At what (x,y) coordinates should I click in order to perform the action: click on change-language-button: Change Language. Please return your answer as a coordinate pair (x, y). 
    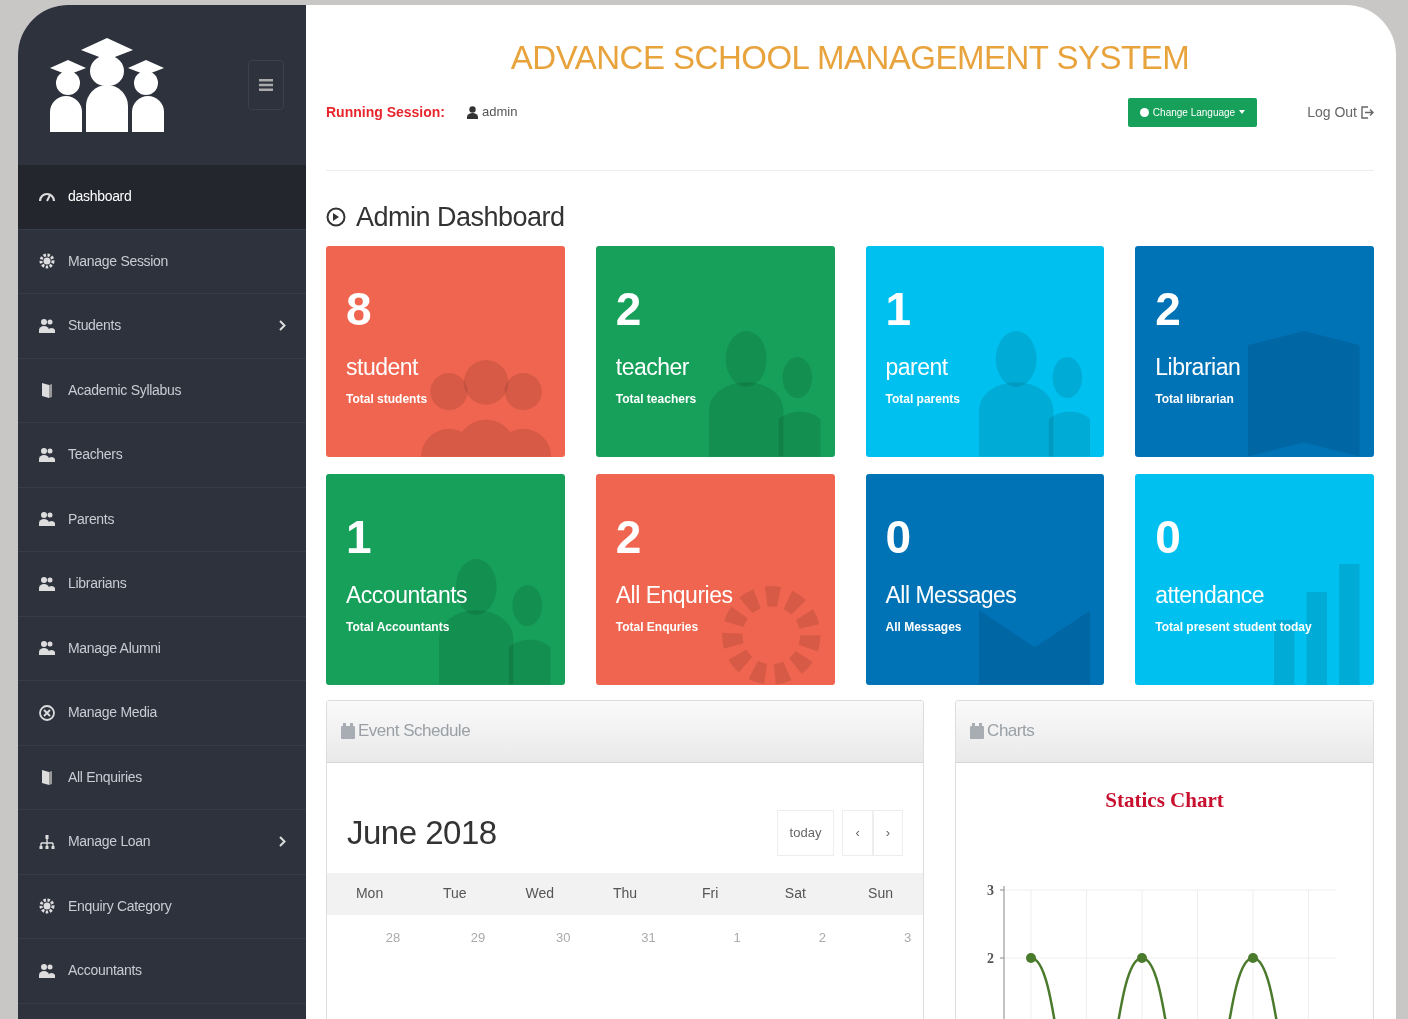
    Looking at the image, I should click on (1192, 112).